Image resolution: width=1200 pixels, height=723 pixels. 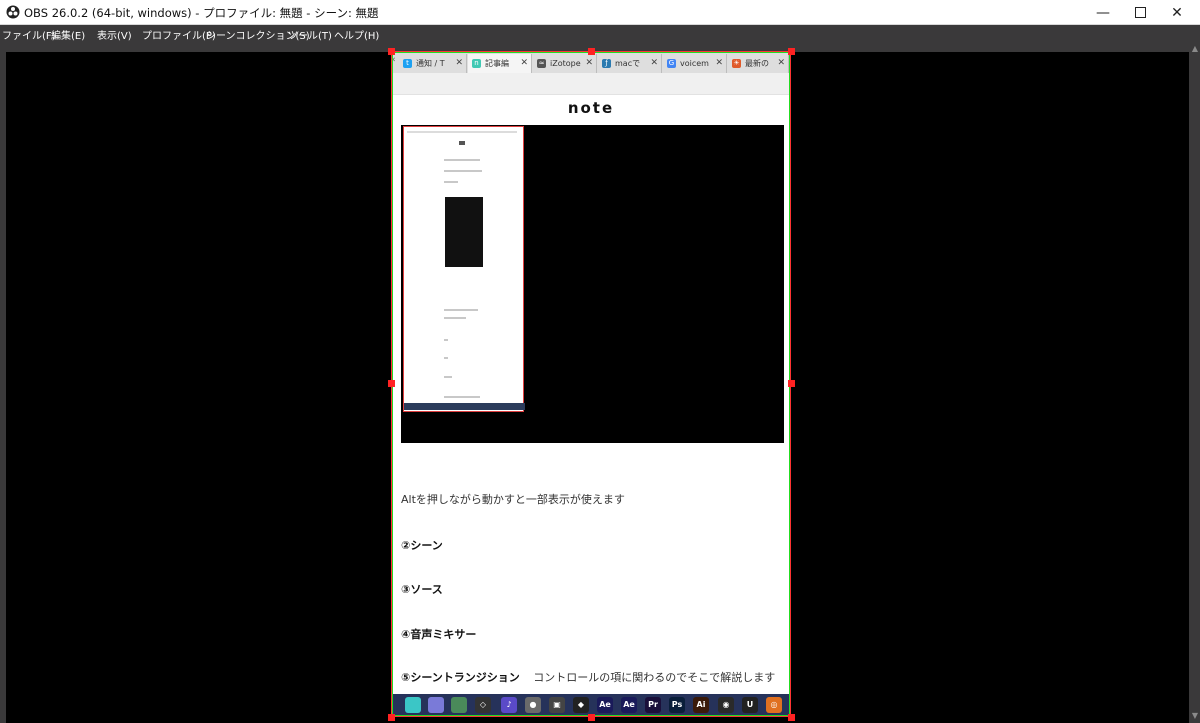 What do you see at coordinates (464, 406) in the screenshot?
I see `nested-taskbar` at bounding box center [464, 406].